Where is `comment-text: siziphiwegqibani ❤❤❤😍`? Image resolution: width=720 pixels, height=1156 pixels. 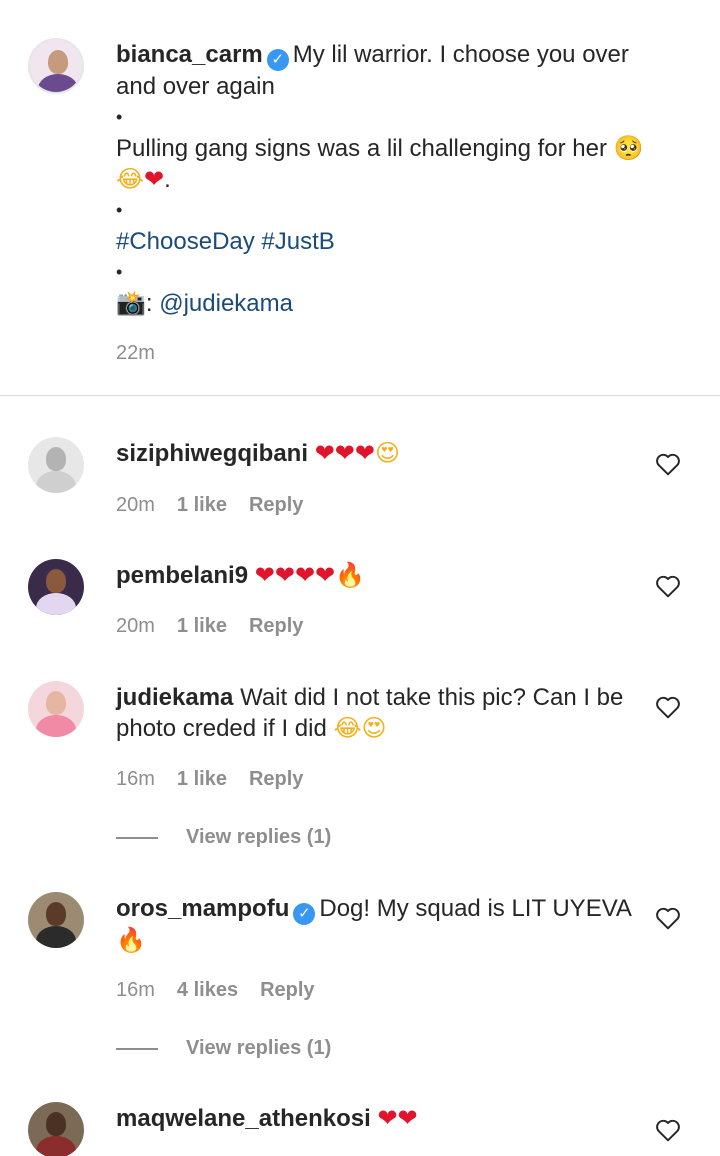 comment-text: siziphiwegqibani ❤❤❤😍 is located at coordinates (386, 453).